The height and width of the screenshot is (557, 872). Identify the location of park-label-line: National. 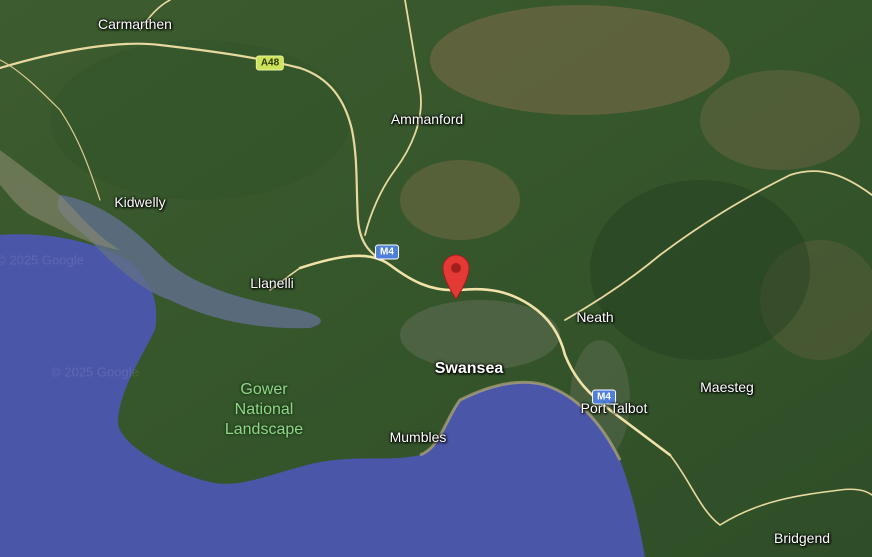
(264, 409).